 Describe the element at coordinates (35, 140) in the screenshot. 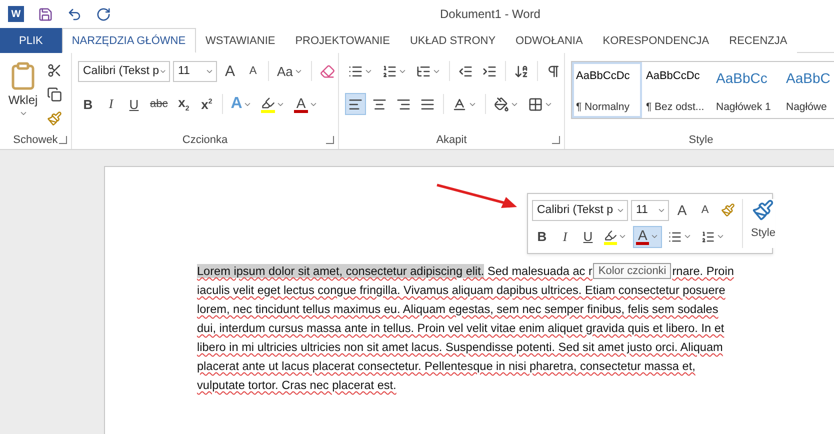

I see `group-label: Schowek` at that location.